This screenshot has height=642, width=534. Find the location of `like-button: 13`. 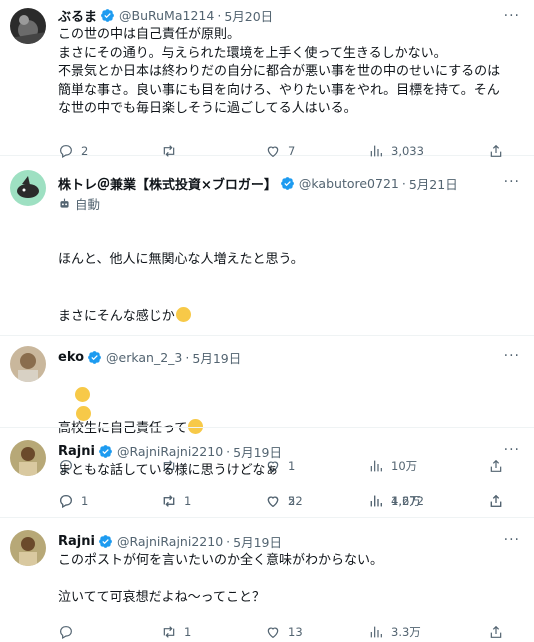

like-button: 13 is located at coordinates (316, 632).